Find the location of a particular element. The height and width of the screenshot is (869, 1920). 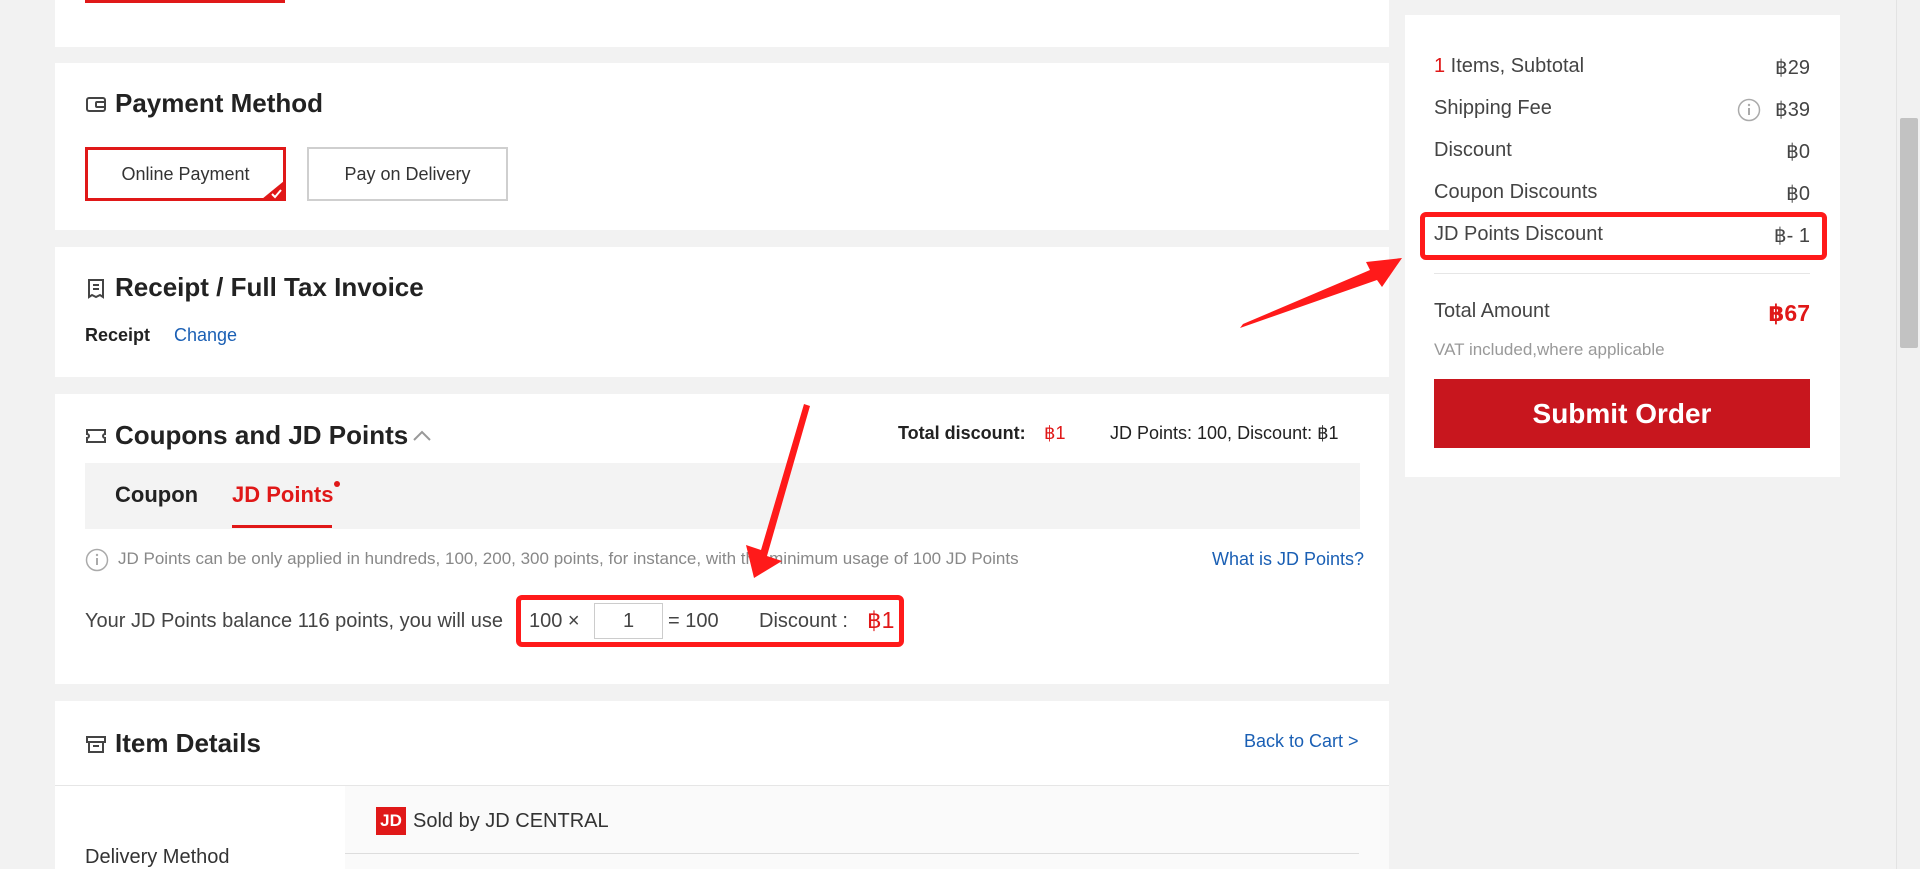

arrow-to-points-input is located at coordinates (778, 491).